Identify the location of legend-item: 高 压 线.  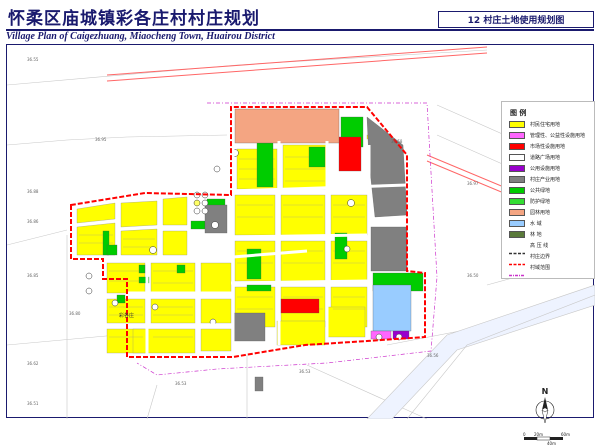
(528, 248).